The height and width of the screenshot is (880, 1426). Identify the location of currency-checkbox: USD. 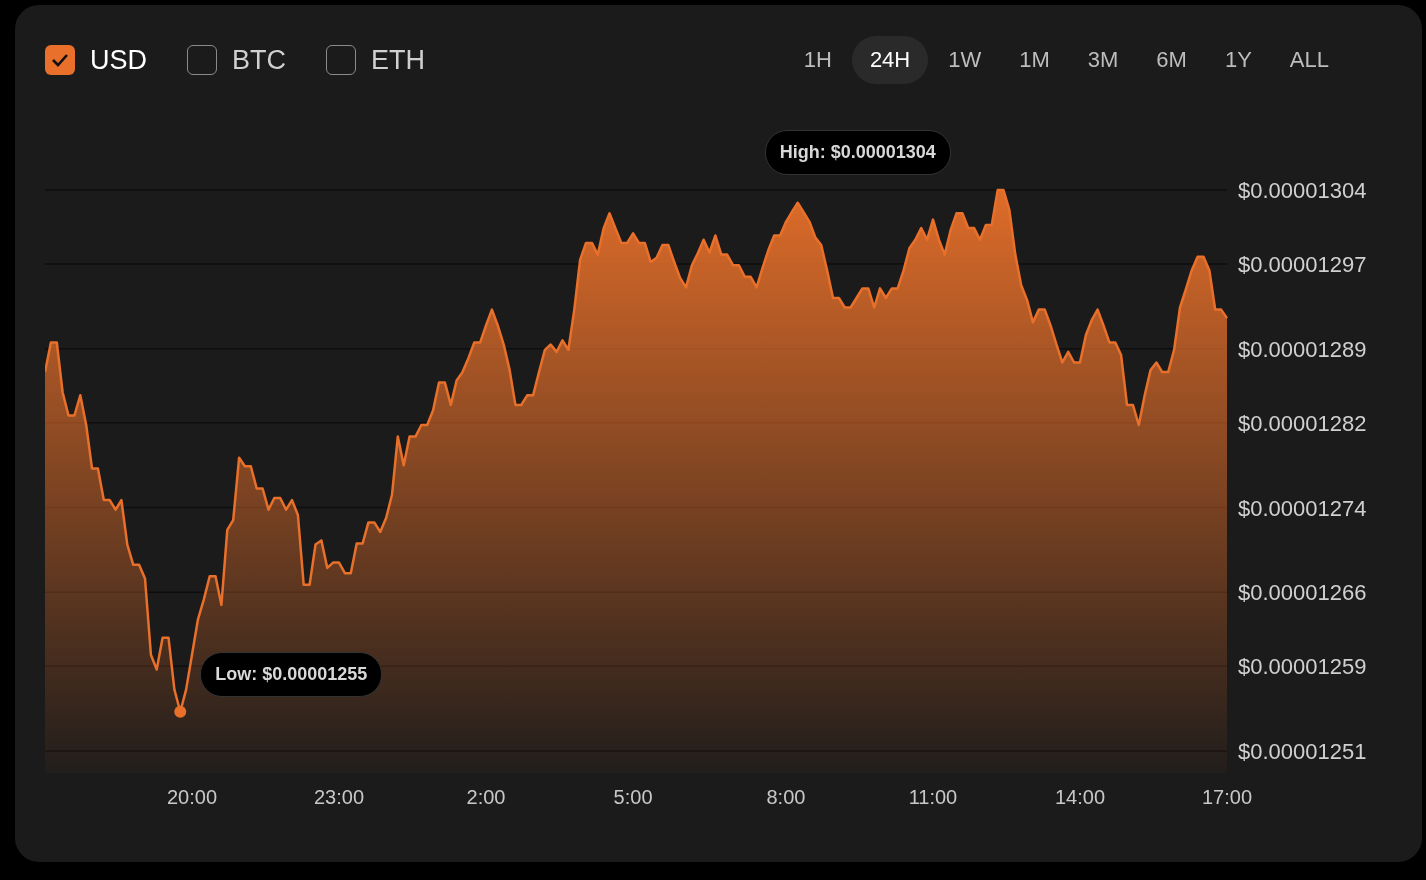
(96, 60).